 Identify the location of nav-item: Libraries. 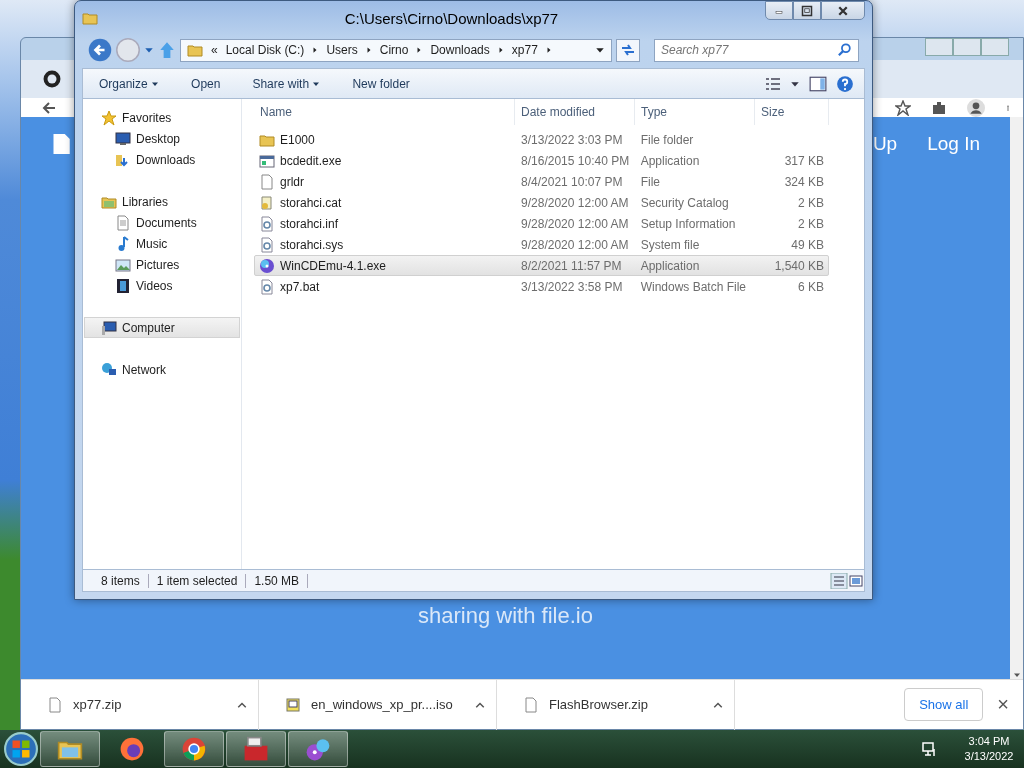
(162, 201).